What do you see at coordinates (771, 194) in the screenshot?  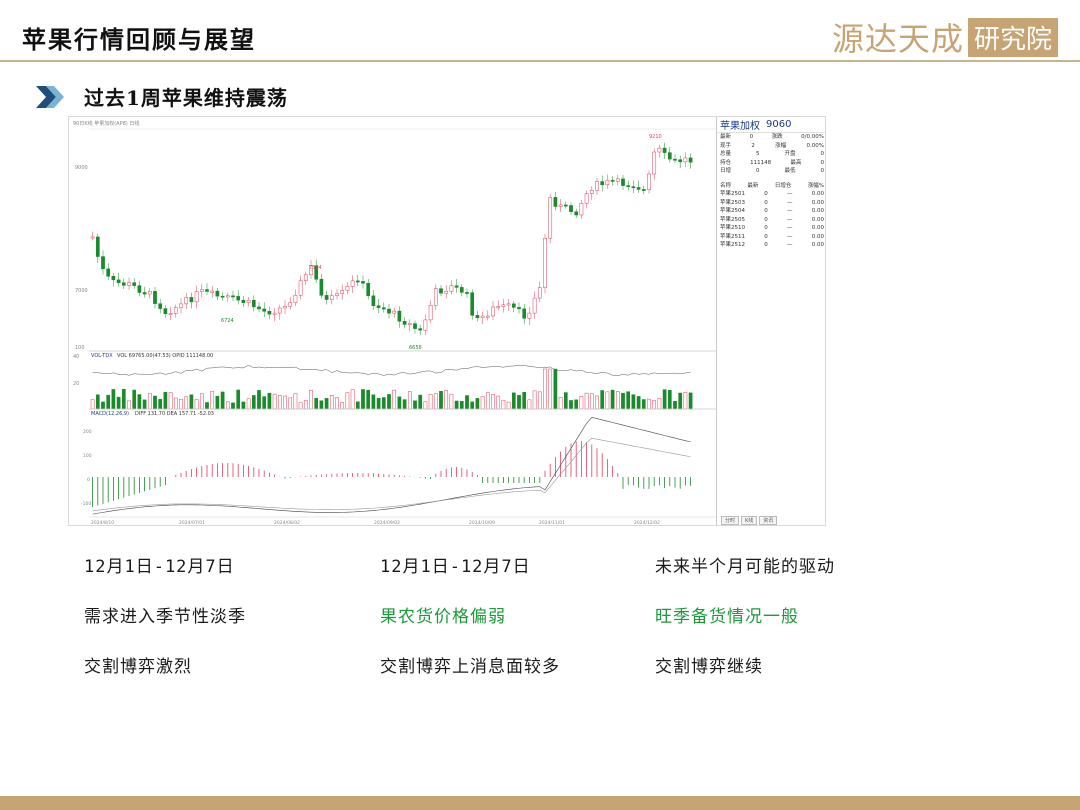 I see `quote-list-item: 苹果2501 0—0.00` at bounding box center [771, 194].